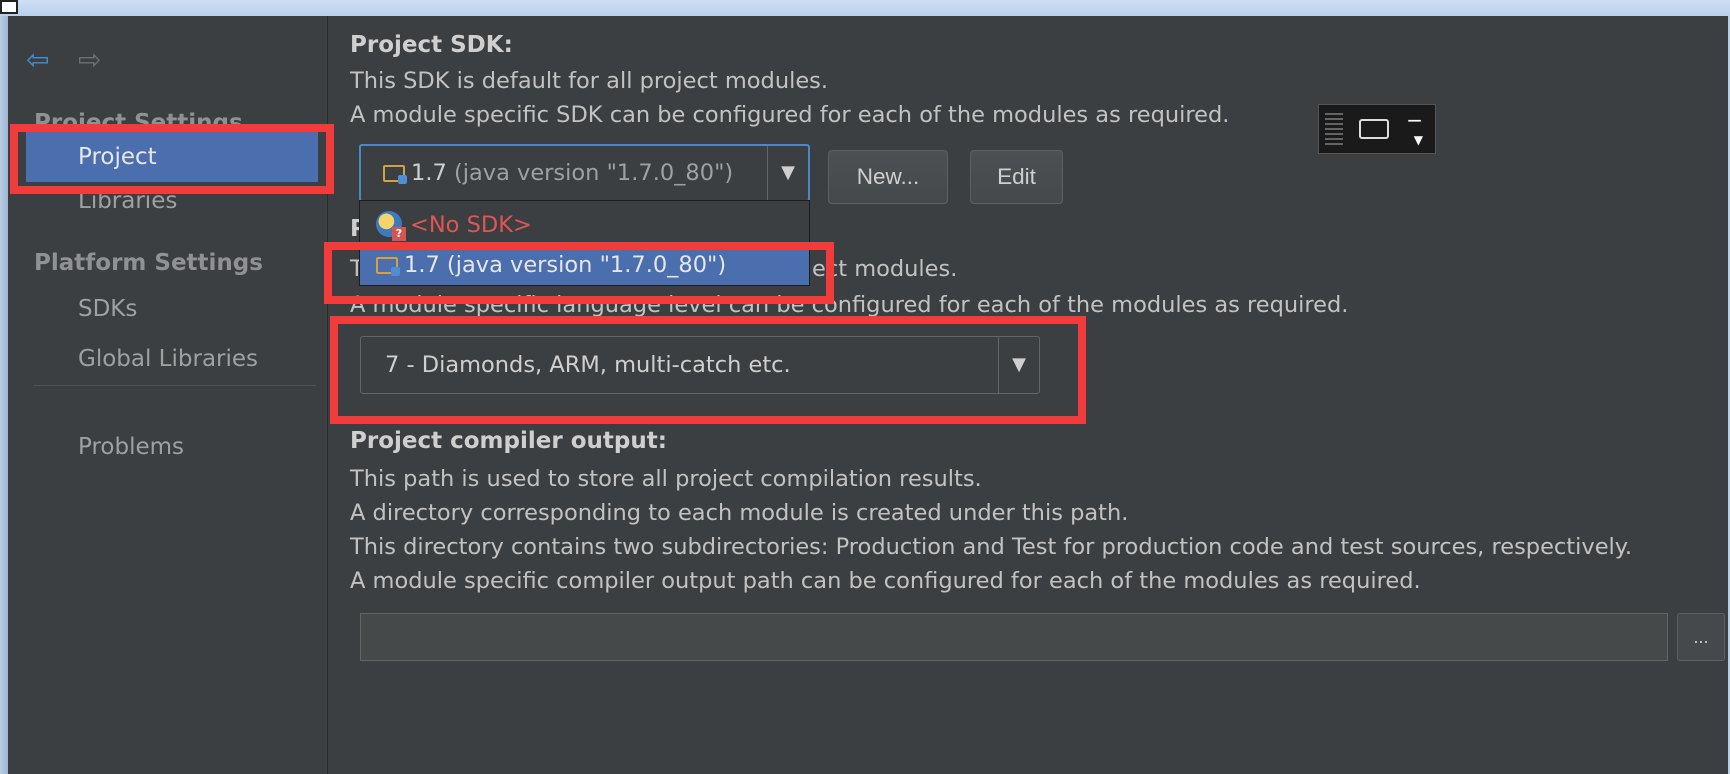 The height and width of the screenshot is (774, 1730). Describe the element at coordinates (508, 441) in the screenshot. I see `compiler-output-heading: Project compiler output:` at that location.